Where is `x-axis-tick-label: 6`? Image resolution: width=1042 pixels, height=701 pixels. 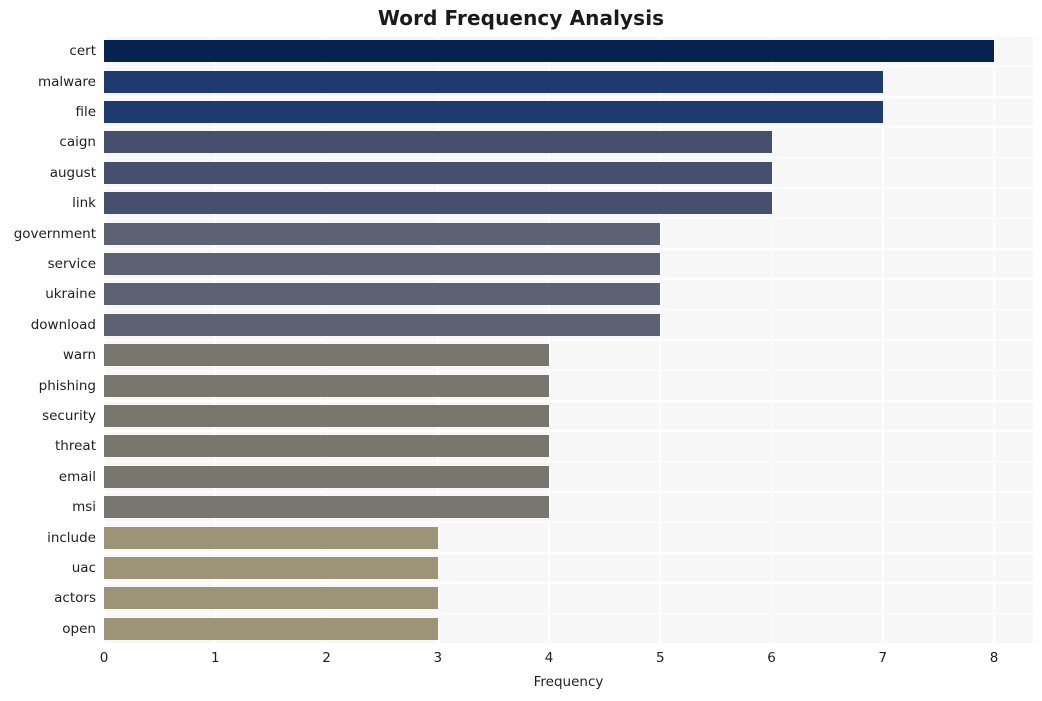 x-axis-tick-label: 6 is located at coordinates (771, 658).